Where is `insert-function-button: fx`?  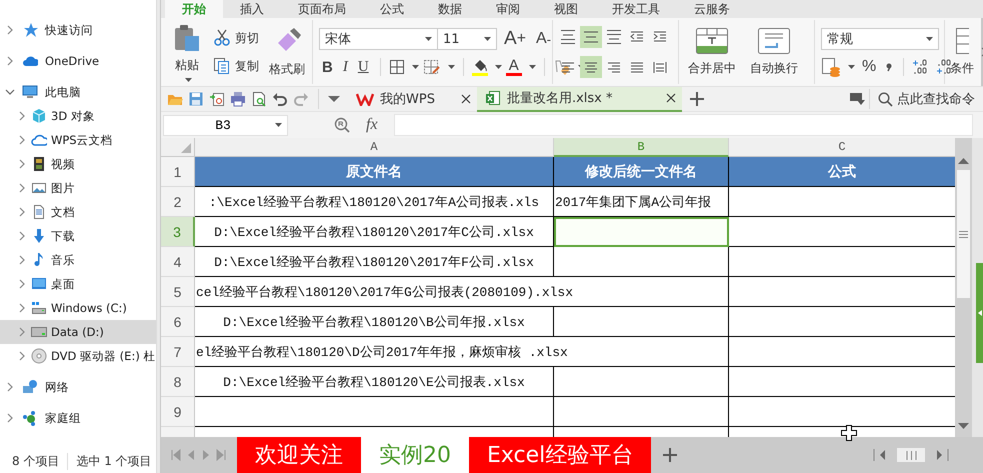
insert-function-button: fx is located at coordinates (372, 125).